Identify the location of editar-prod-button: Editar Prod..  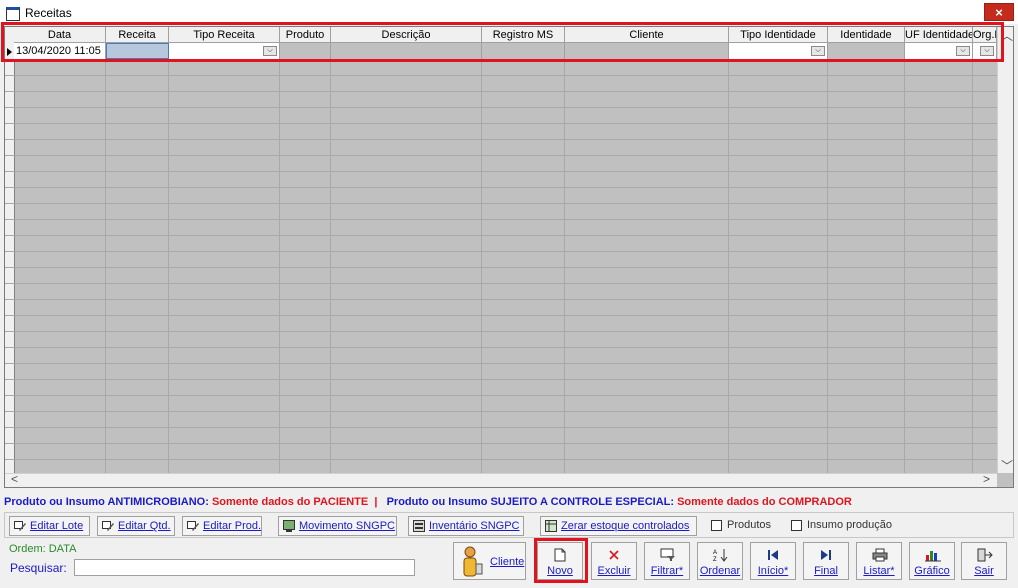
(222, 526).